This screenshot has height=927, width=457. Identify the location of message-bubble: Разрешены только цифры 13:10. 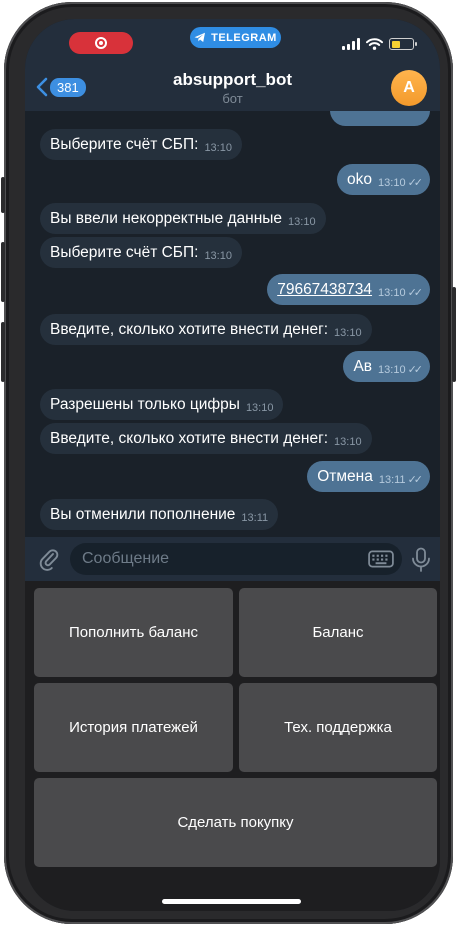
(162, 404).